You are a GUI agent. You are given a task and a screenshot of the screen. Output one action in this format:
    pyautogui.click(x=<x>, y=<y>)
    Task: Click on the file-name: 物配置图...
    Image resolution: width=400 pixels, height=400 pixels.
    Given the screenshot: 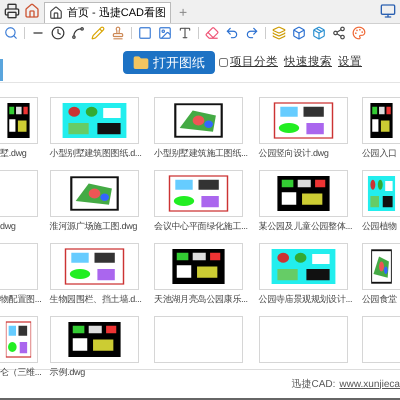 What is the action you would take?
    pyautogui.click(x=21, y=299)
    